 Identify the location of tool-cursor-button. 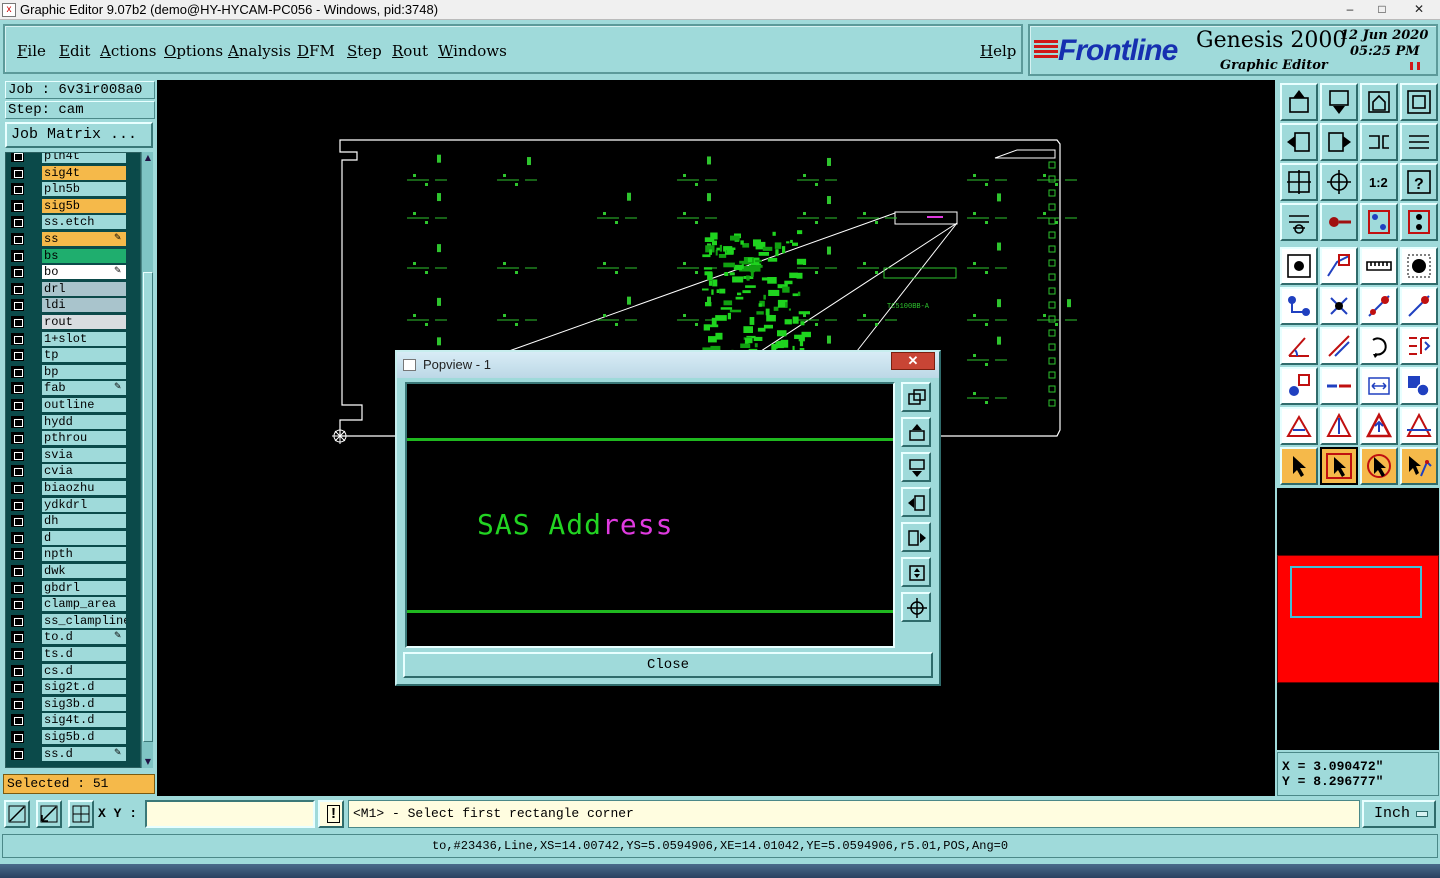
(1299, 466).